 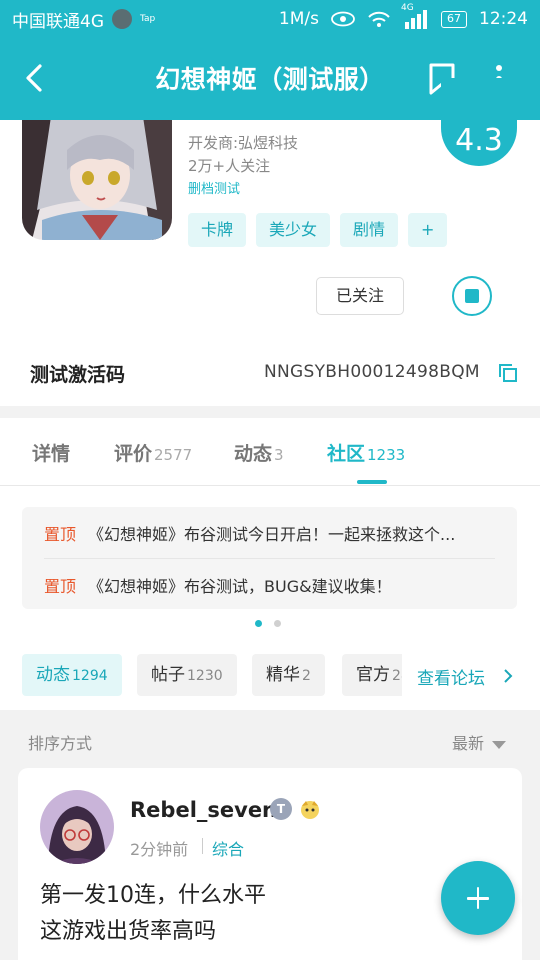 I want to click on sort-bar: 排序方式 最新, so click(x=270, y=740).